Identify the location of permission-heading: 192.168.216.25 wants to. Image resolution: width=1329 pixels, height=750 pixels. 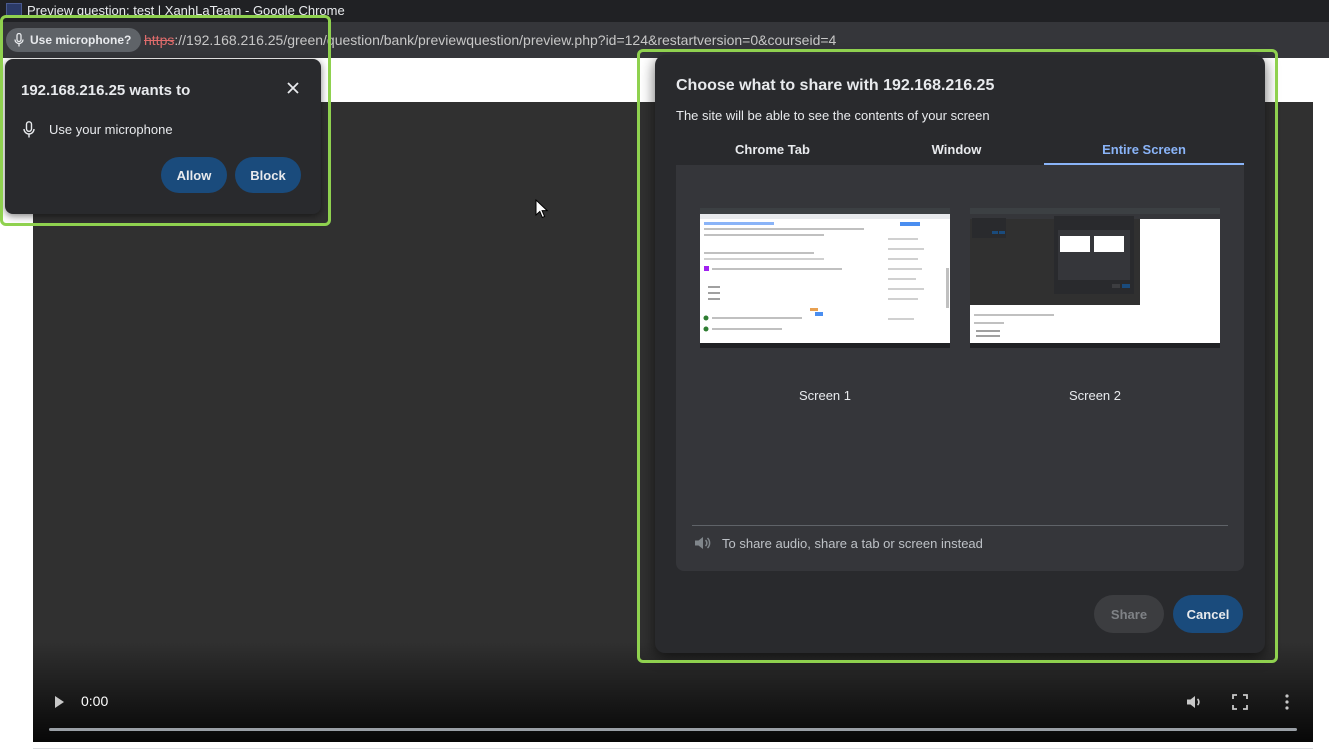
(106, 90).